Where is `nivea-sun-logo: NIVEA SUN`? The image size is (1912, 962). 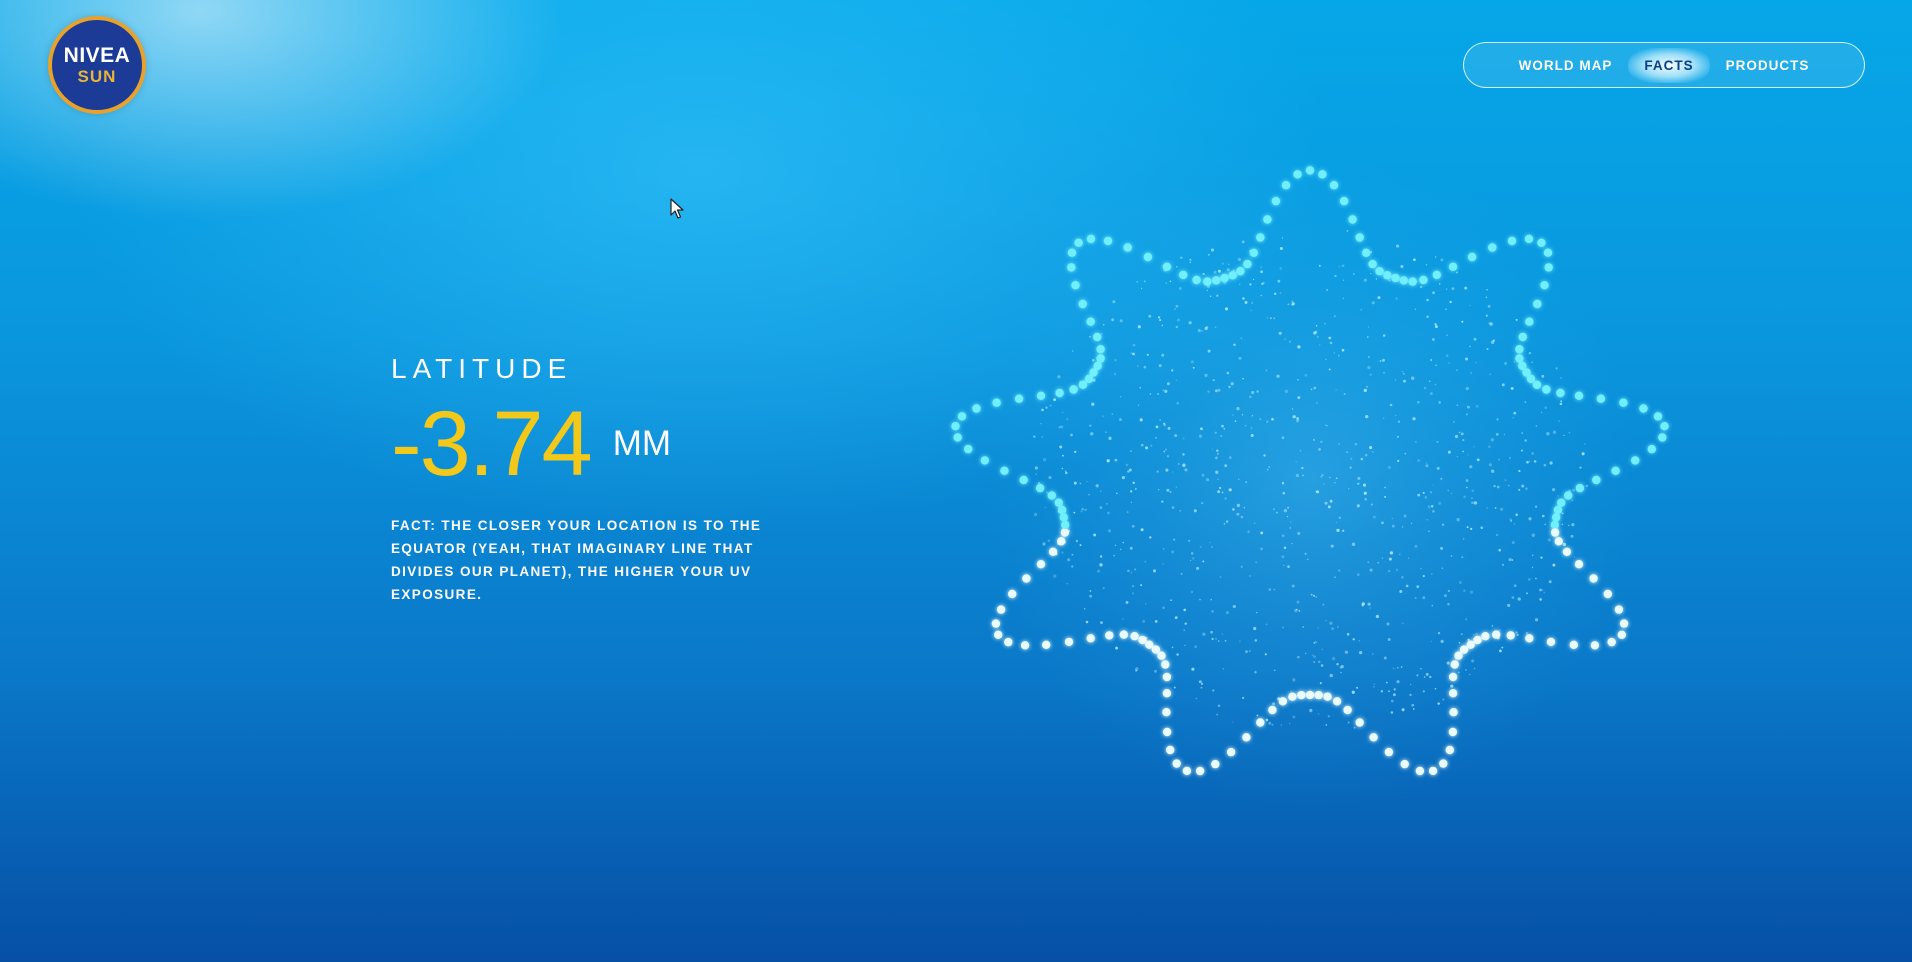 nivea-sun-logo: NIVEA SUN is located at coordinates (97, 65).